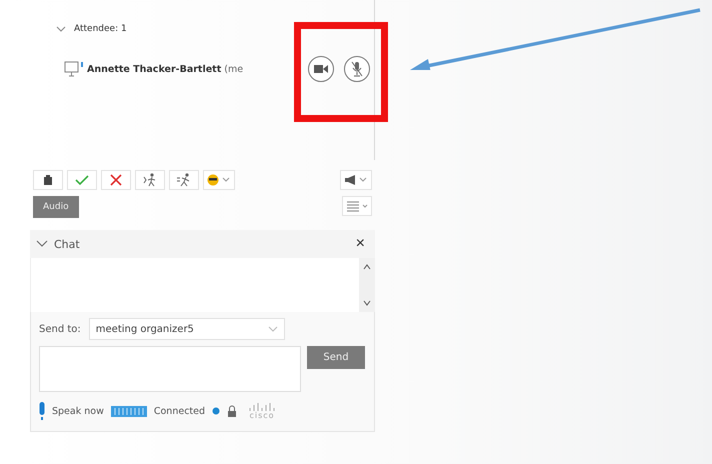  What do you see at coordinates (186, 329) in the screenshot?
I see `recipient-dropdown: meeting organizer5` at bounding box center [186, 329].